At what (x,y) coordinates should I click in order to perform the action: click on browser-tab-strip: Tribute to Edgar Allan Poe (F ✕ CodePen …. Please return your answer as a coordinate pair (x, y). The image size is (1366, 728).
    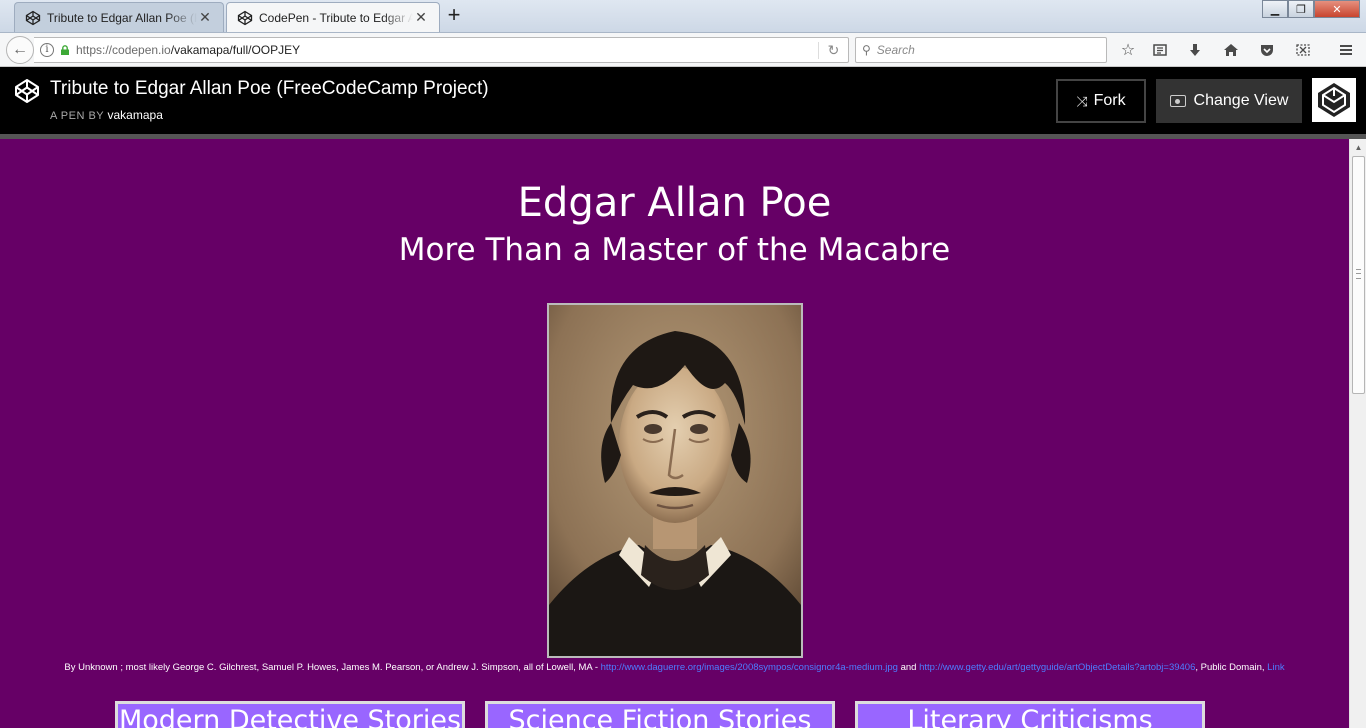
    Looking at the image, I should click on (683, 16).